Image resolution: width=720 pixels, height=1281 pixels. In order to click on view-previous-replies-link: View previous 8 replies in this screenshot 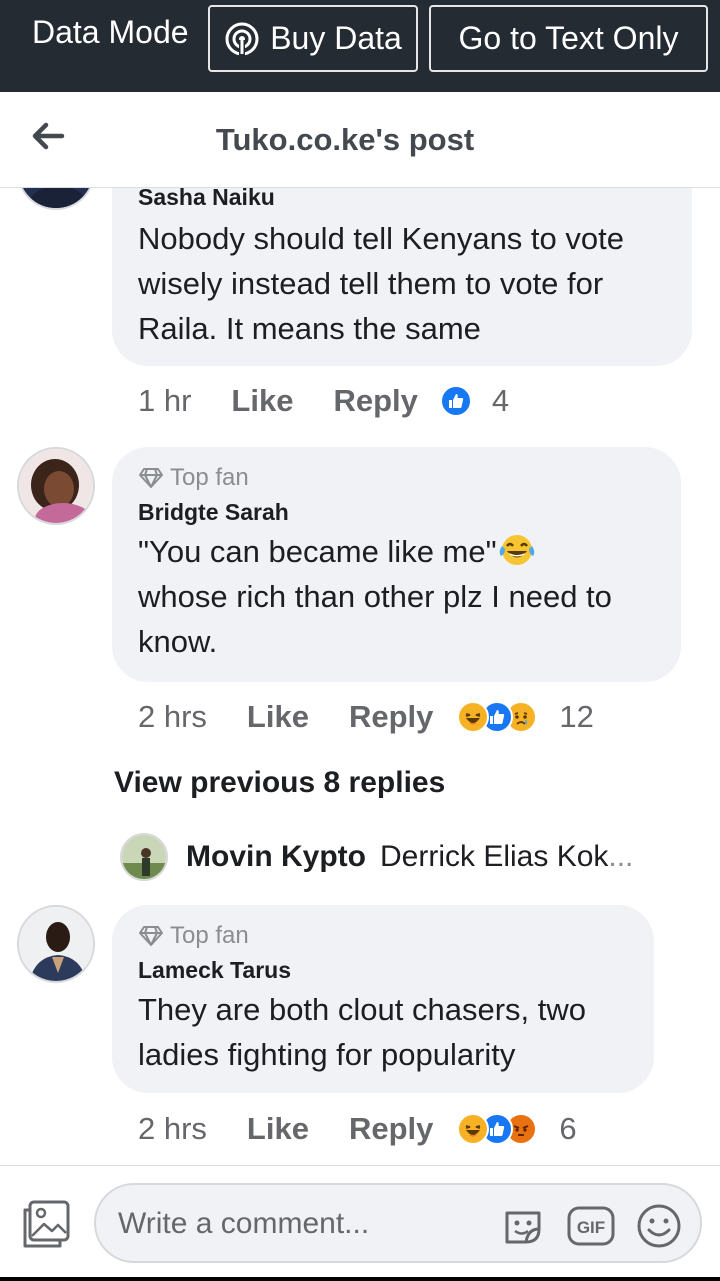, I will do `click(279, 783)`.